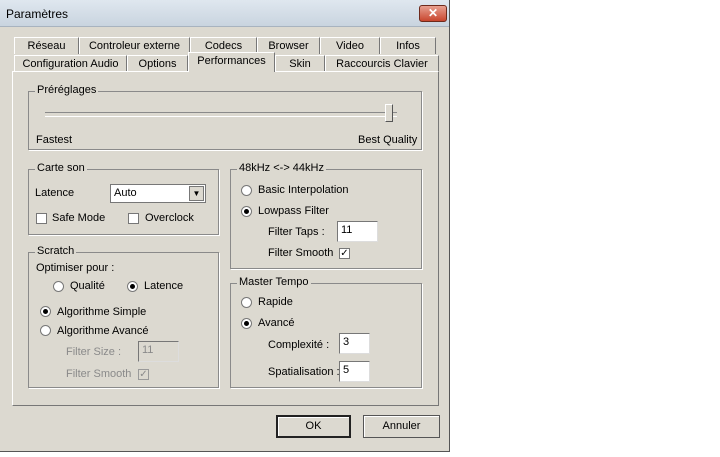 The height and width of the screenshot is (457, 720). Describe the element at coordinates (37, 14) in the screenshot. I see `window-title: Paramètres` at that location.